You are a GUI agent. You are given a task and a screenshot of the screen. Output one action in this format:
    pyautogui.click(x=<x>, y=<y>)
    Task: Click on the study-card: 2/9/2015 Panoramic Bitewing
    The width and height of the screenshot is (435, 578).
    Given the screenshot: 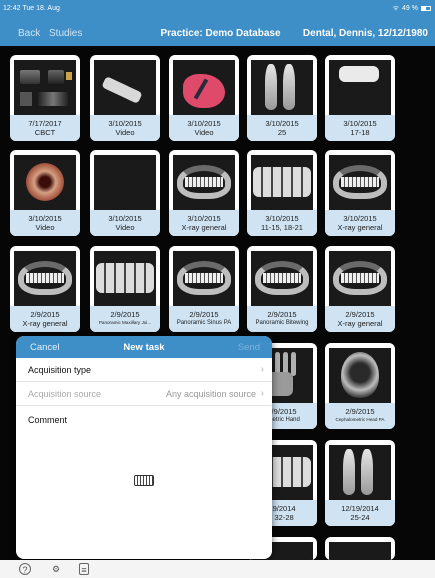 What is the action you would take?
    pyautogui.click(x=282, y=289)
    